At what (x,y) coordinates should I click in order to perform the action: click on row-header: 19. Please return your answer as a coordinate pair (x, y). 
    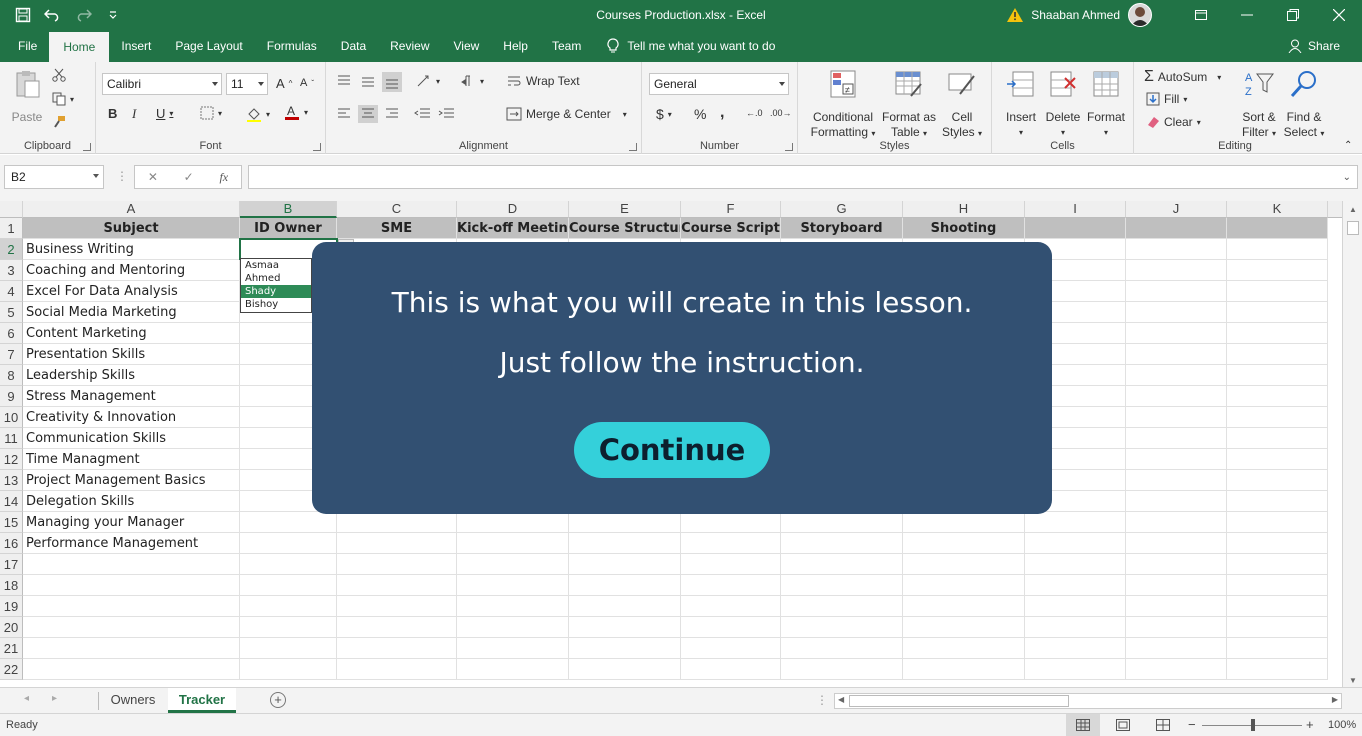
    Looking at the image, I should click on (11, 606).